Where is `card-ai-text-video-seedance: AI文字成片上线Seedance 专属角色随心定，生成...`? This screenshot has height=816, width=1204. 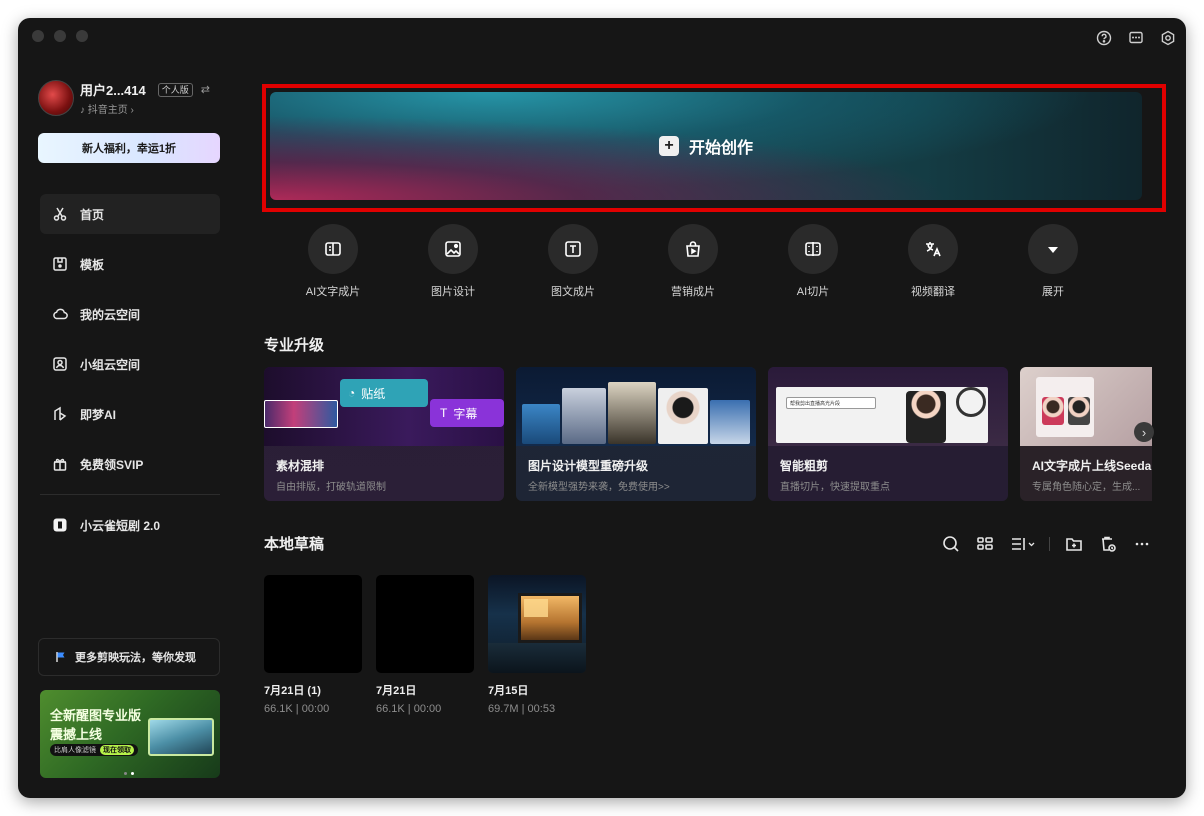
card-ai-text-video-seedance: AI文字成片上线Seedance 专属角色随心定，生成... is located at coordinates (1086, 434).